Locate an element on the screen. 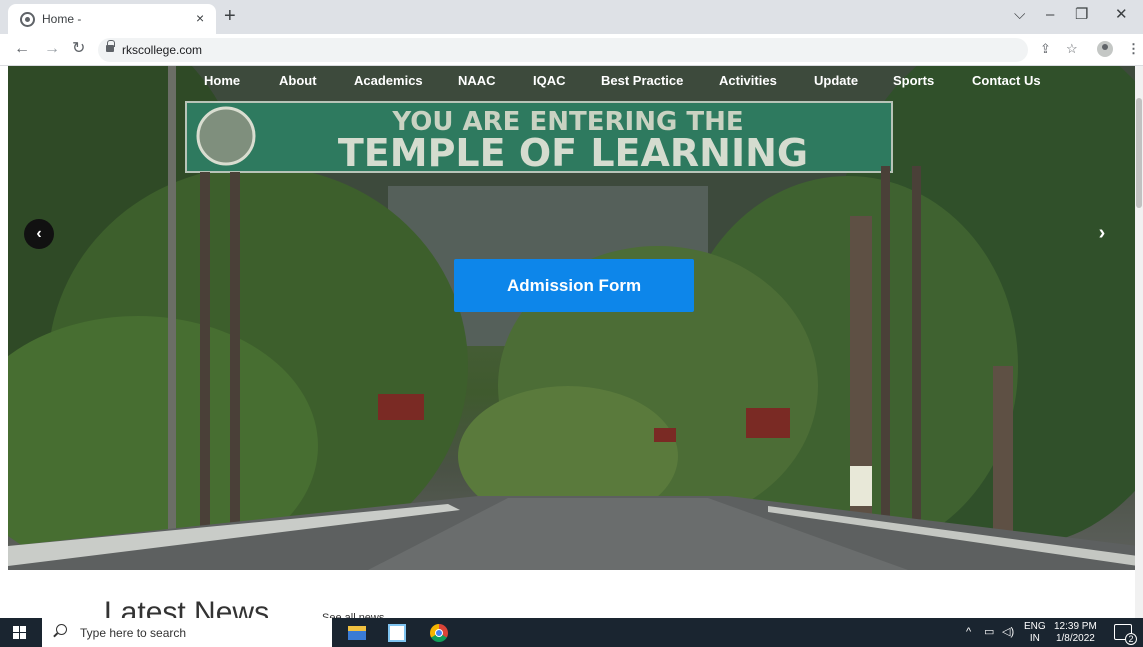  browser-toolbar: ← → ↻ rkscollege.com ⇪ ☆ ⋮ is located at coordinates (571, 50).